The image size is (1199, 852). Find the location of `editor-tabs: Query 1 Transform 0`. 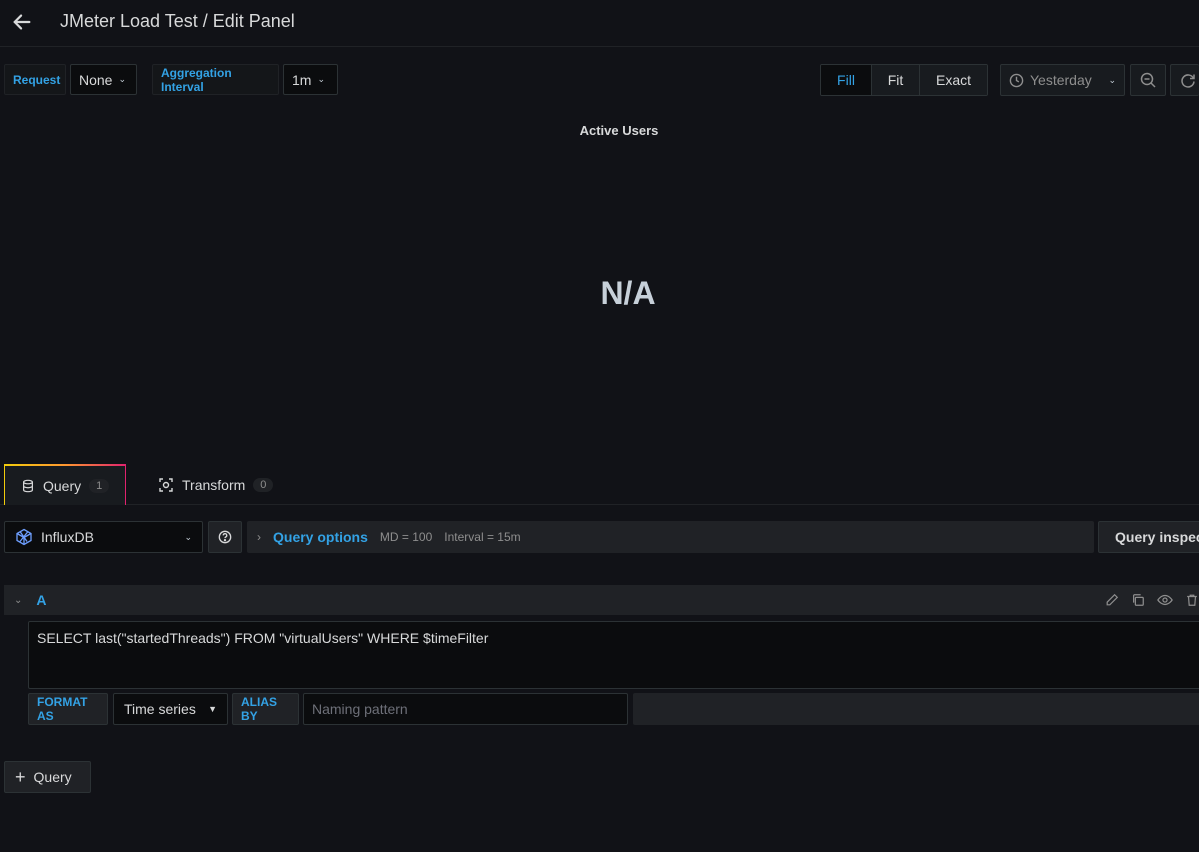

editor-tabs: Query 1 Transform 0 is located at coordinates (599, 484).